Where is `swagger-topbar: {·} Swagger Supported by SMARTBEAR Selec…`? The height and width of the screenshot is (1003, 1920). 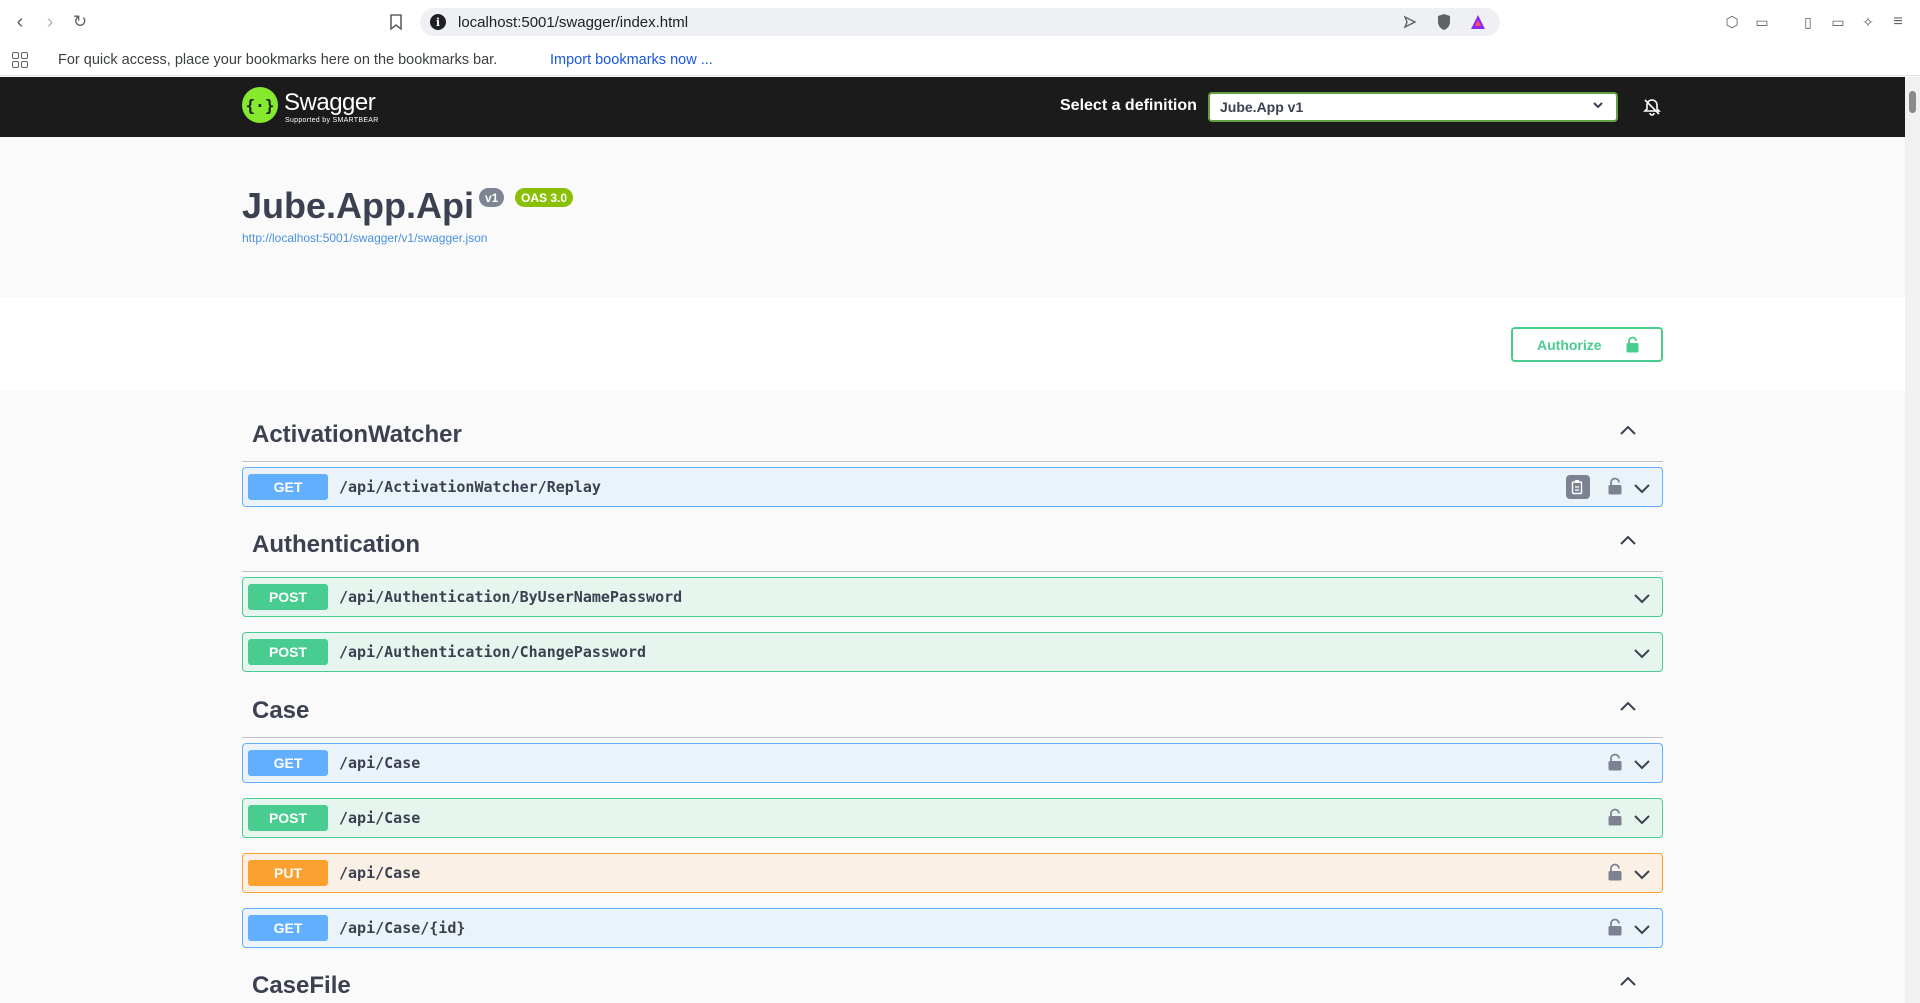
swagger-topbar: {·} Swagger Supported by SMARTBEAR Selec… is located at coordinates (952, 107).